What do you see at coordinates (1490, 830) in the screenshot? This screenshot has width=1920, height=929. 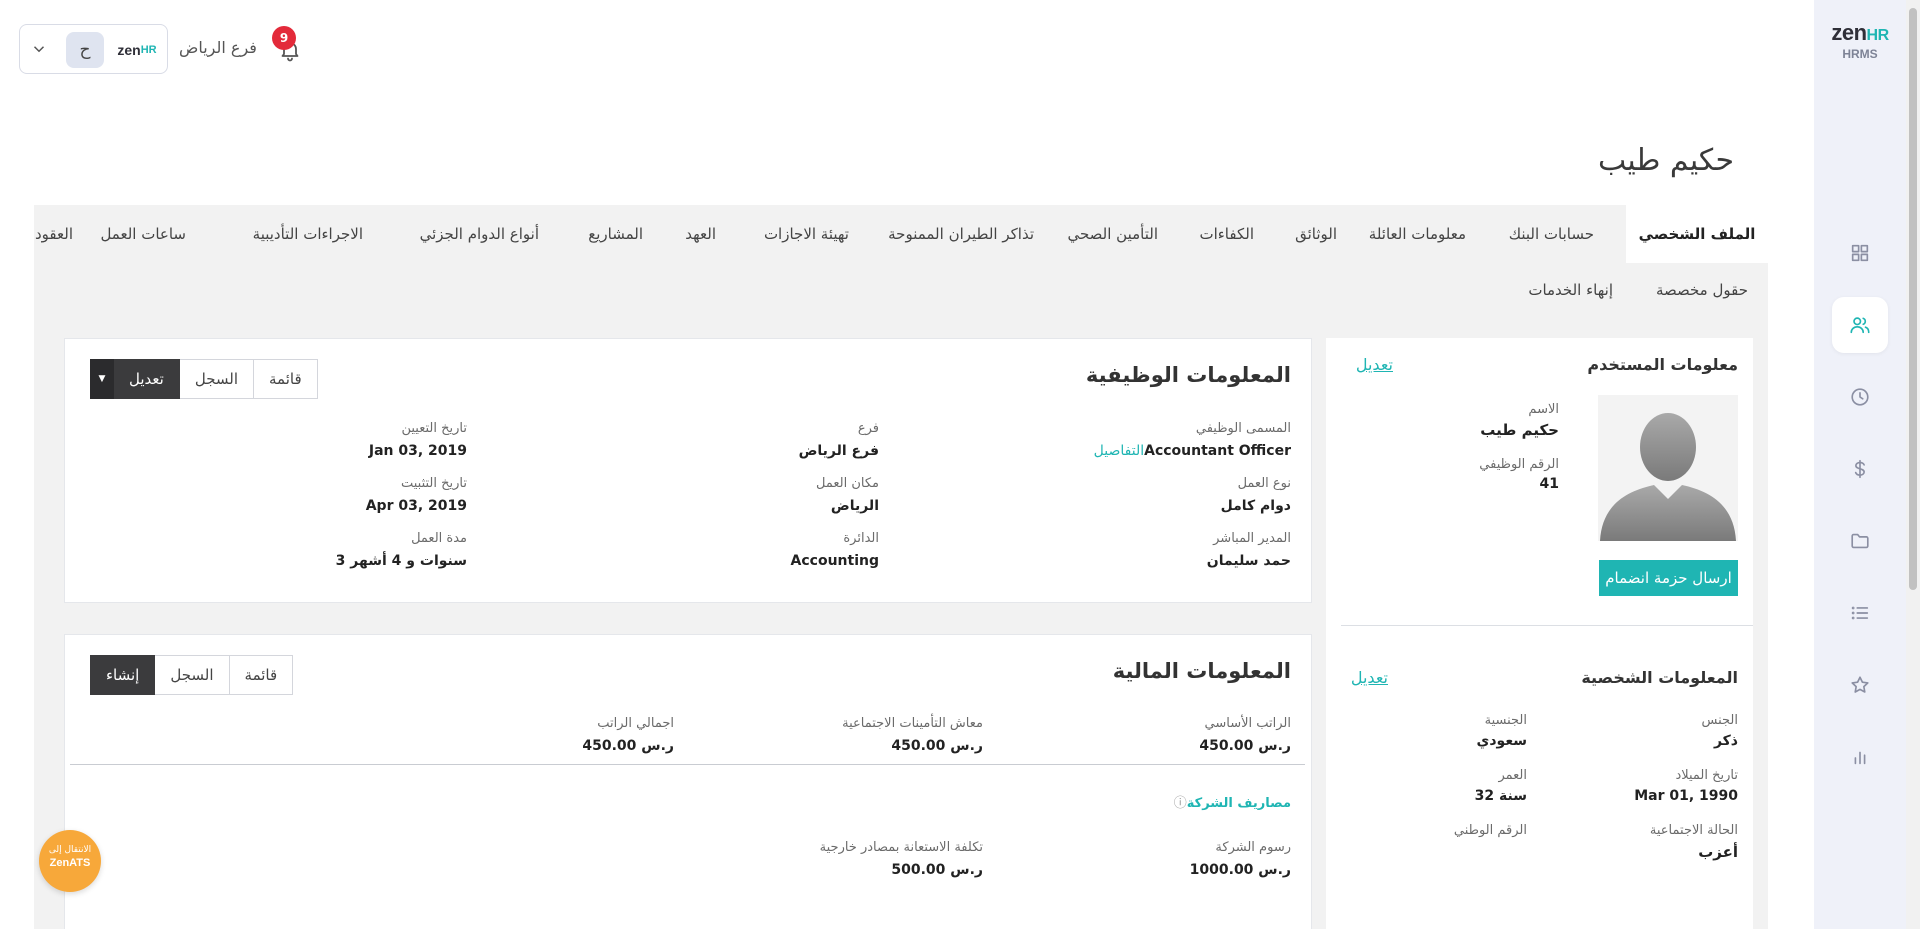 I see `national-id-label: الرقم الوطني` at bounding box center [1490, 830].